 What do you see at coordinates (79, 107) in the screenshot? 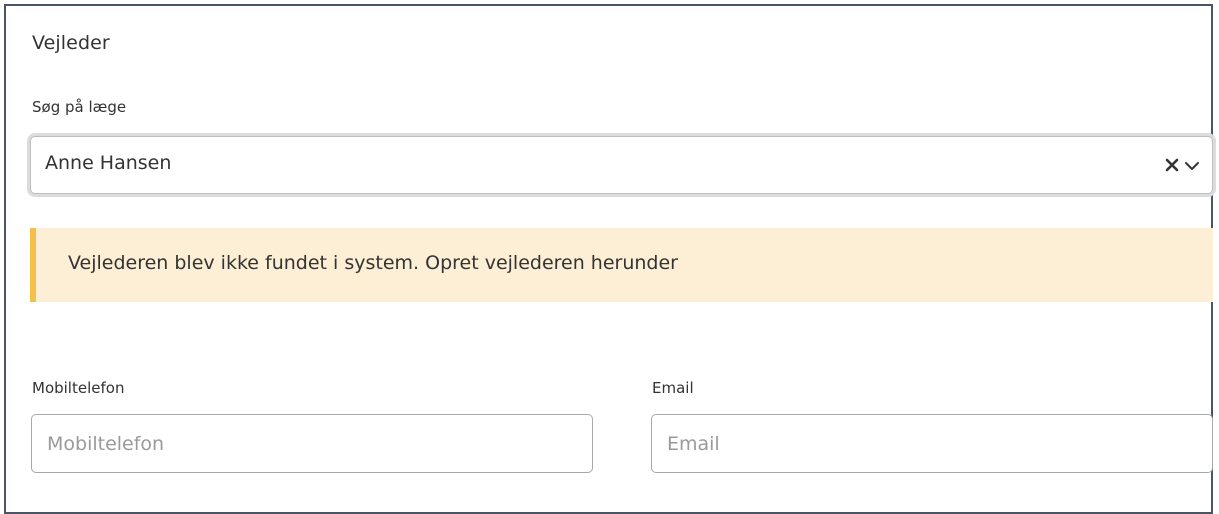
I see `search-doctor-label: Søg på læge` at bounding box center [79, 107].